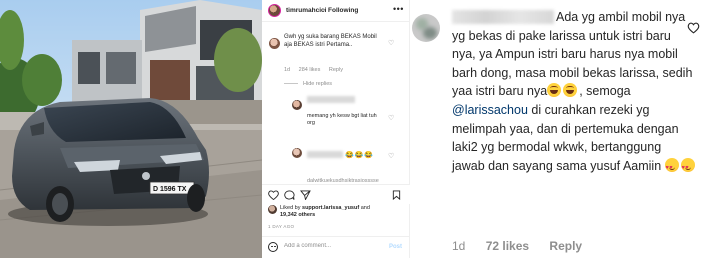 The height and width of the screenshot is (258, 720). Describe the element at coordinates (291, 208) in the screenshot. I see `liked-by-prefix: Liked by` at that location.